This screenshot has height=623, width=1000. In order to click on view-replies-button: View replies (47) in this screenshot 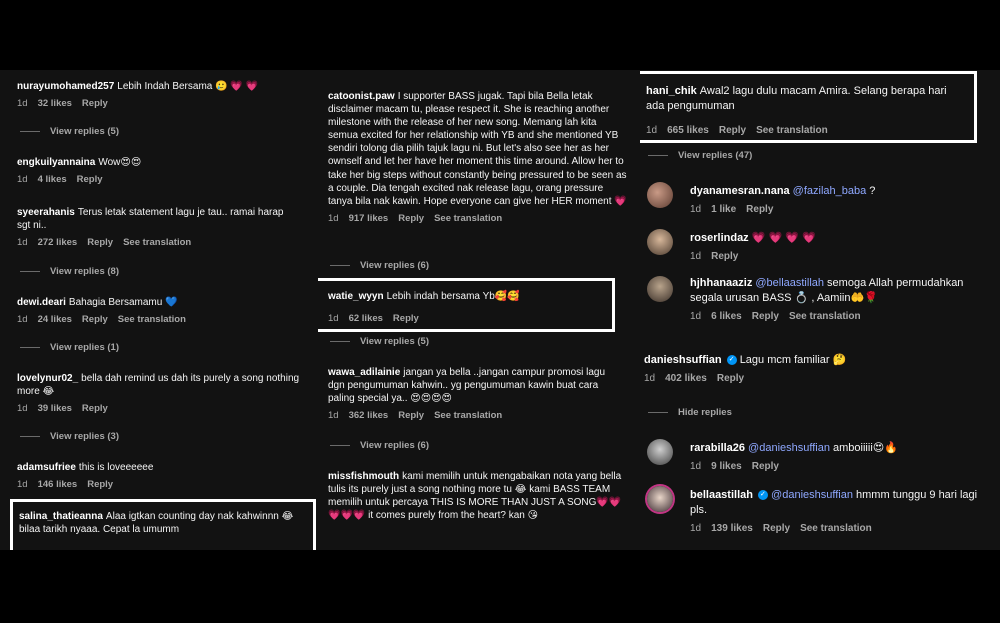, I will do `click(700, 155)`.